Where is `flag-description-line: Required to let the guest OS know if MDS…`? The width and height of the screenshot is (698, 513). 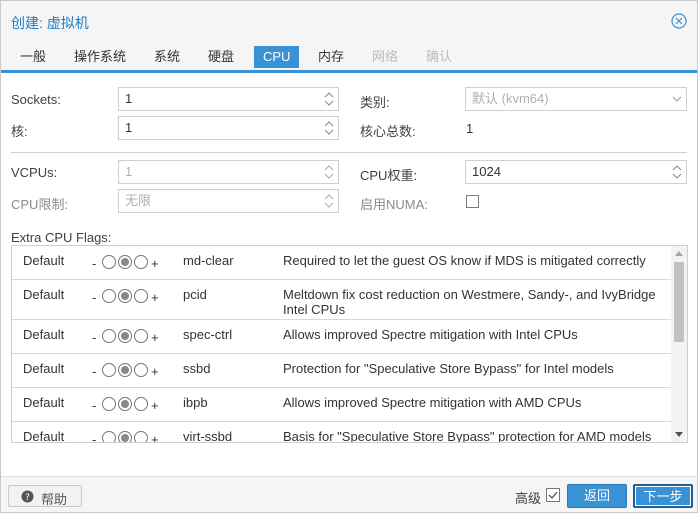
flag-description-line: Required to let the guest OS know if MDS… is located at coordinates (464, 260).